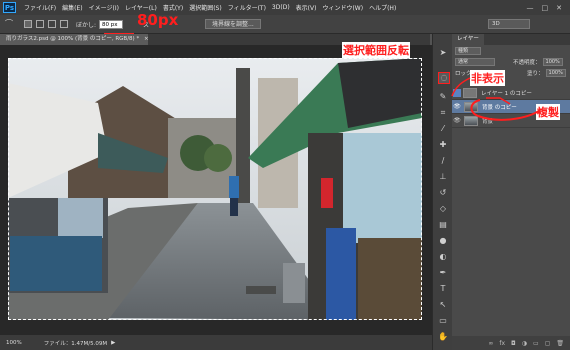 The width and height of the screenshot is (570, 350). I want to click on kind-filter: 種類, so click(468, 50).